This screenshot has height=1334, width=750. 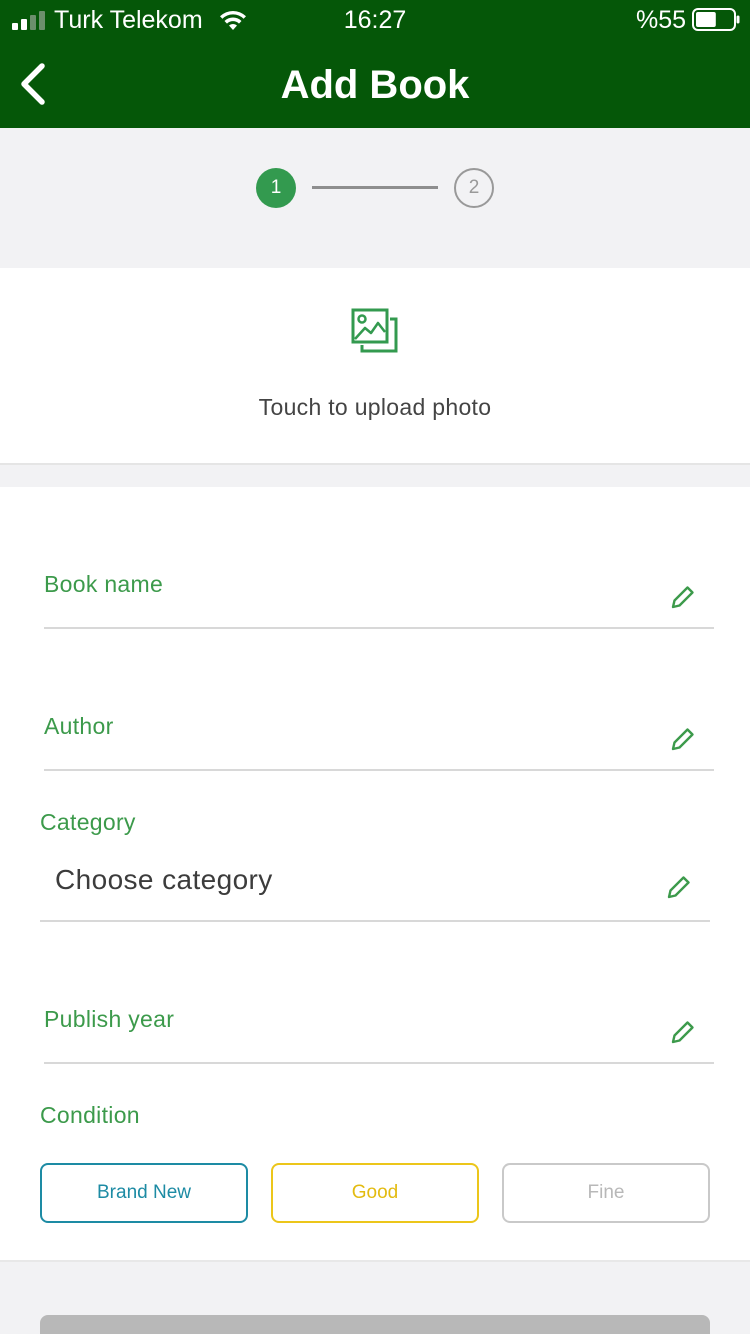 What do you see at coordinates (375, 407) in the screenshot?
I see `upload-photo-label: Touch to upload photo` at bounding box center [375, 407].